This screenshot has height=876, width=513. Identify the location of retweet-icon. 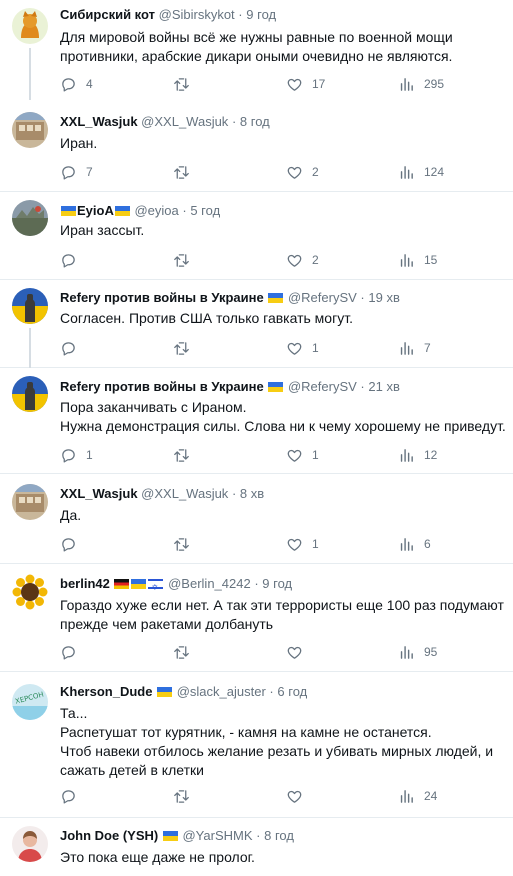
(181, 796).